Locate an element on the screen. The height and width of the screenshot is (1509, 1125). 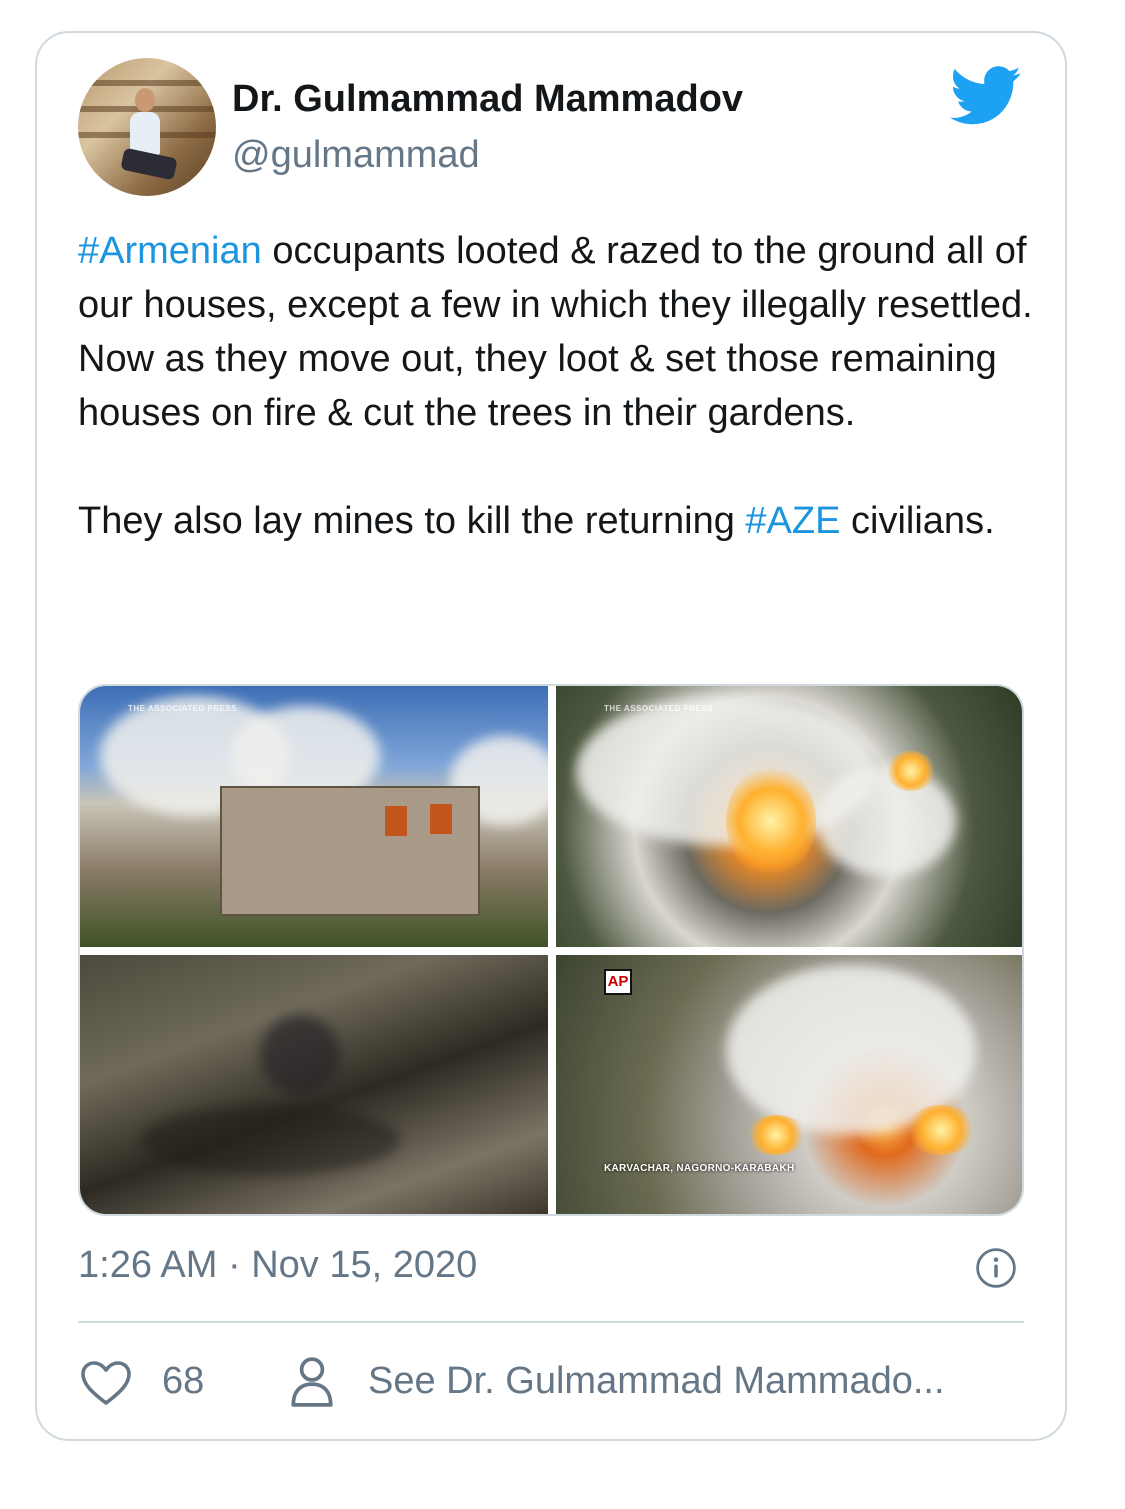
ap-logo: AP is located at coordinates (618, 982).